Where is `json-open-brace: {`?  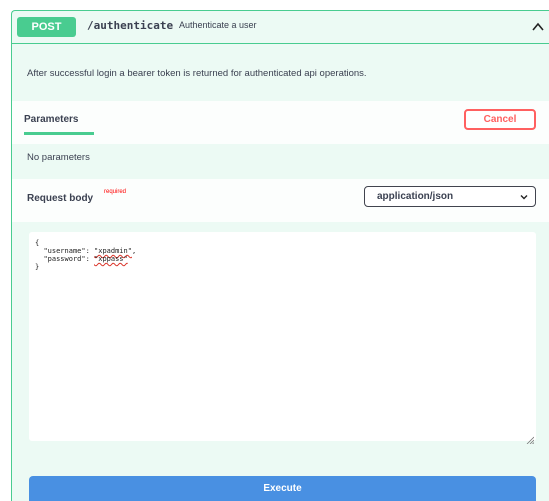 json-open-brace: { is located at coordinates (37, 243).